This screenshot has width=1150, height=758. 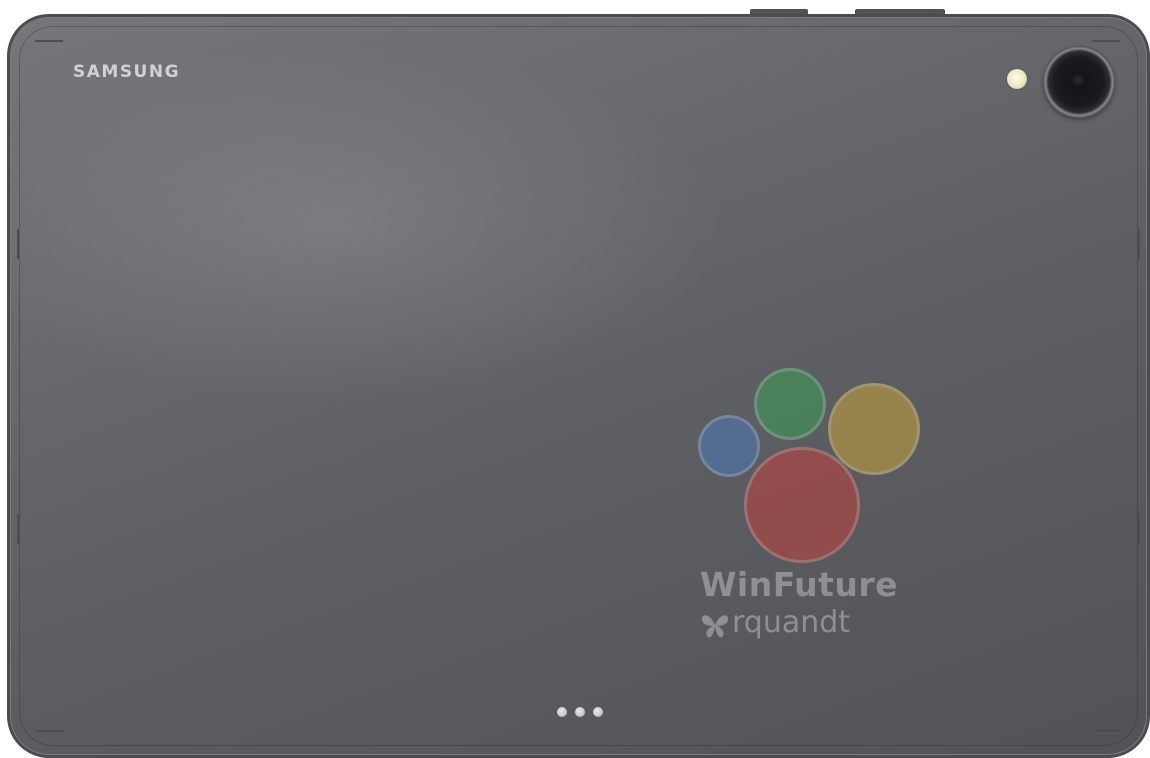 What do you see at coordinates (799, 584) in the screenshot?
I see `watermark-text-line1: WinFuture` at bounding box center [799, 584].